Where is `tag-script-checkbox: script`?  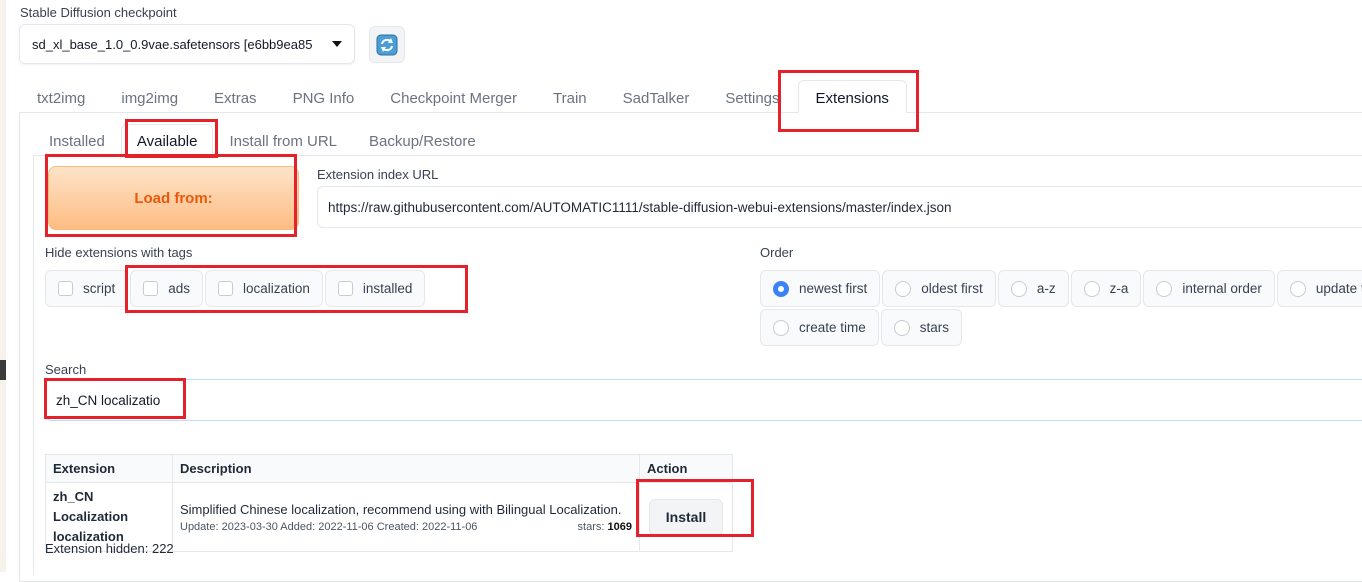 tag-script-checkbox: script is located at coordinates (87, 288).